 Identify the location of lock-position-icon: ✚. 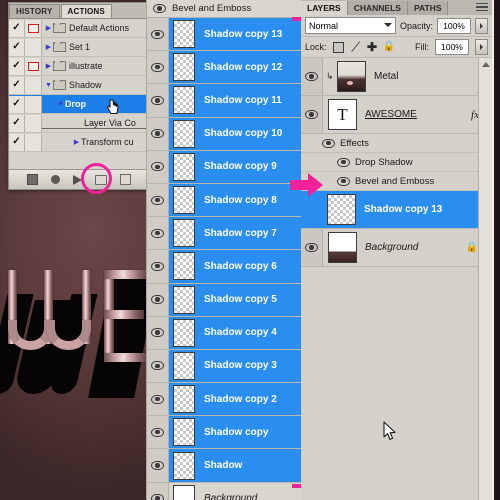
(372, 47).